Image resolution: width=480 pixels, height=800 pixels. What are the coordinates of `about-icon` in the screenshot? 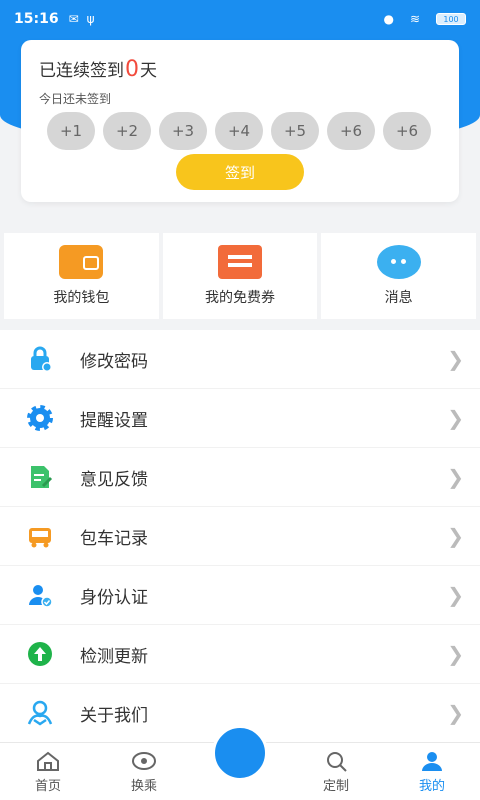 It's located at (40, 713).